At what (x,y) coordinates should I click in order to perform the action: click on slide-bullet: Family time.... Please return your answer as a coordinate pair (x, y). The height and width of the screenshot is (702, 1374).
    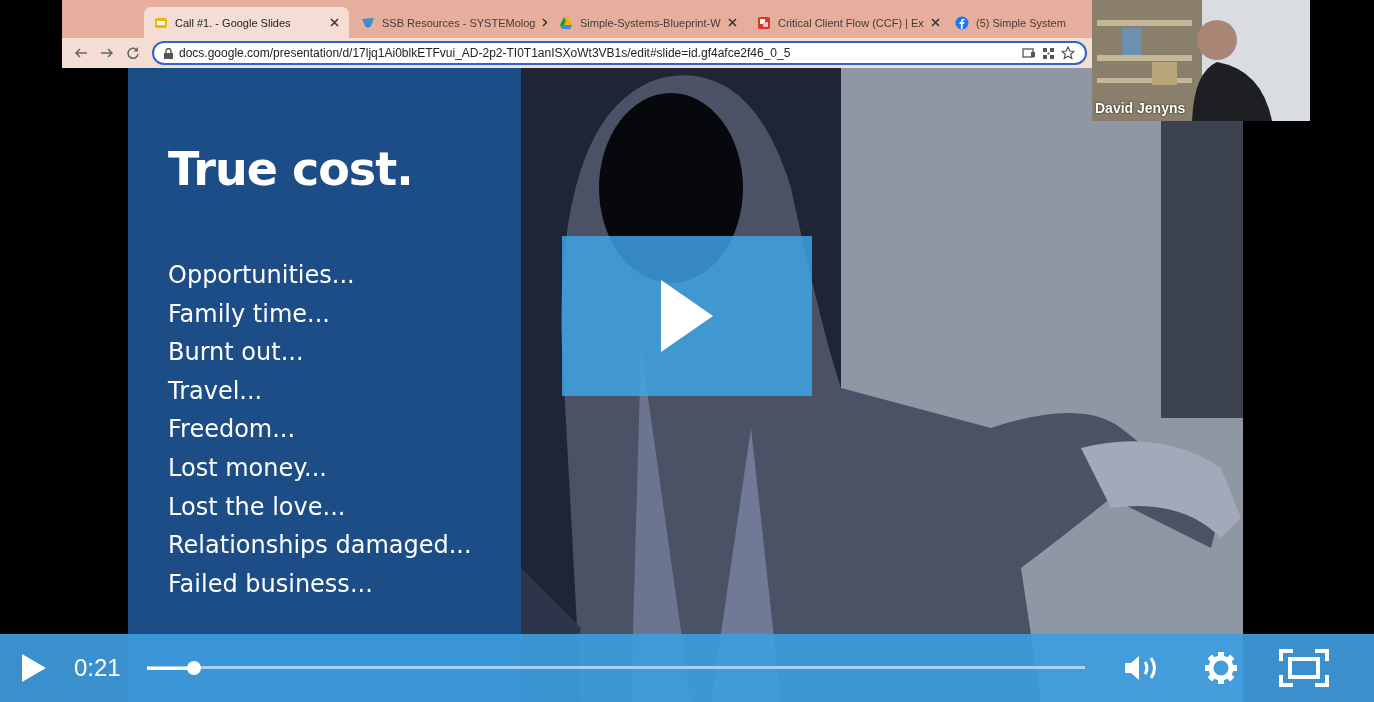
    Looking at the image, I should click on (249, 314).